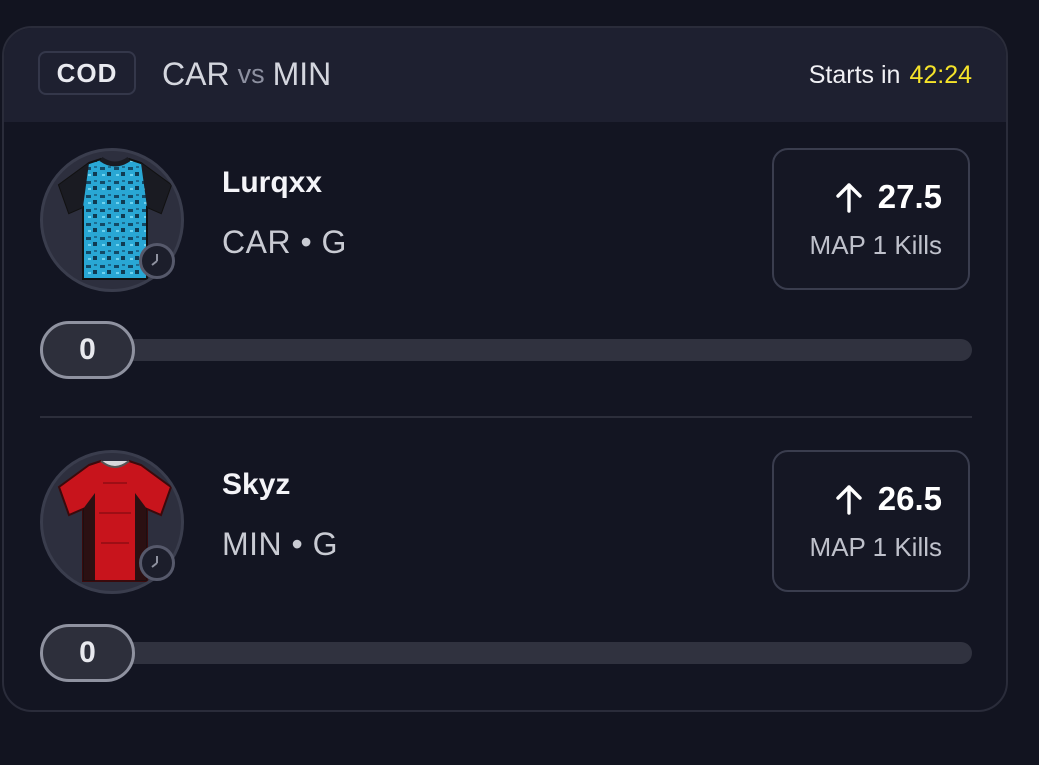 This screenshot has width=1039, height=765. Describe the element at coordinates (871, 521) in the screenshot. I see `stat-line-card: 26.5 MAP 1 Kills` at that location.